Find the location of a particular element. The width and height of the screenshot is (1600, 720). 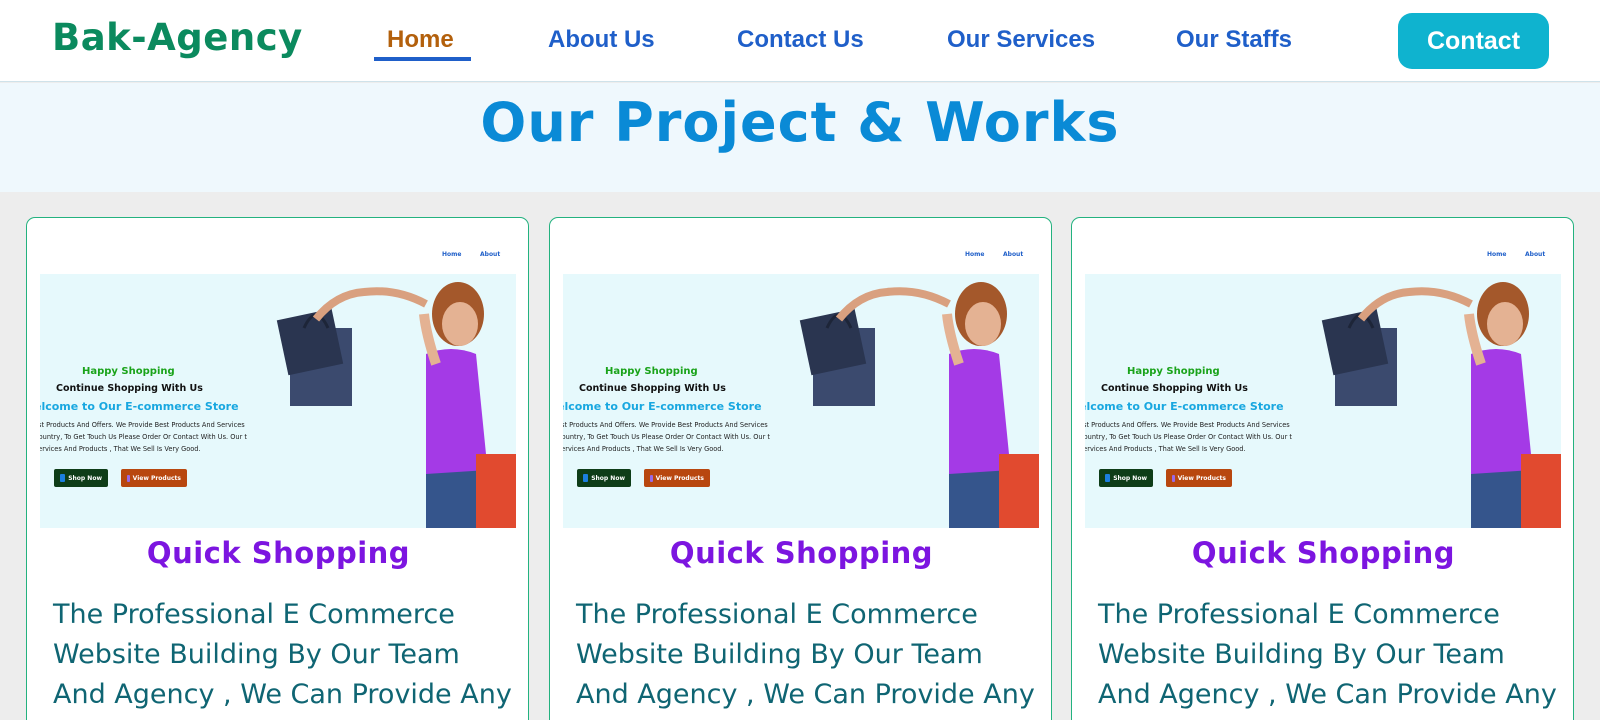

nav-our-services: Our Services is located at coordinates (1021, 40).